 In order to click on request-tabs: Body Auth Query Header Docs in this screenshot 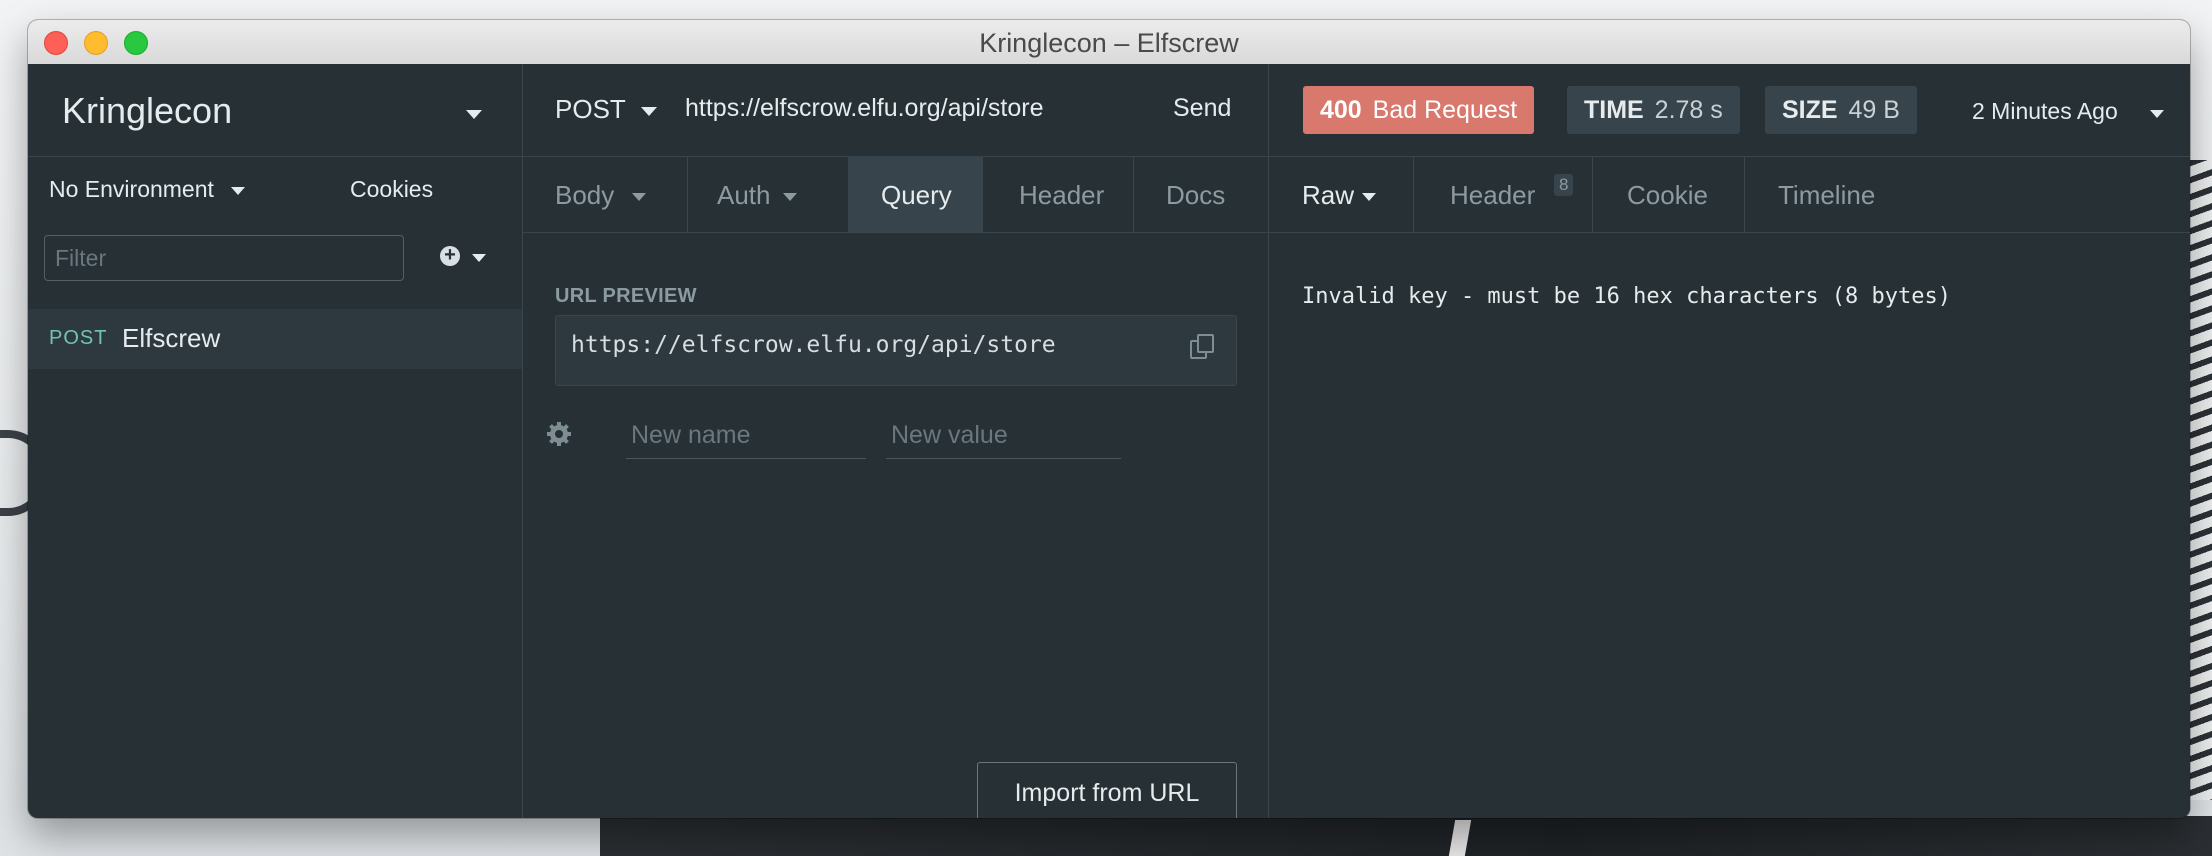, I will do `click(895, 194)`.